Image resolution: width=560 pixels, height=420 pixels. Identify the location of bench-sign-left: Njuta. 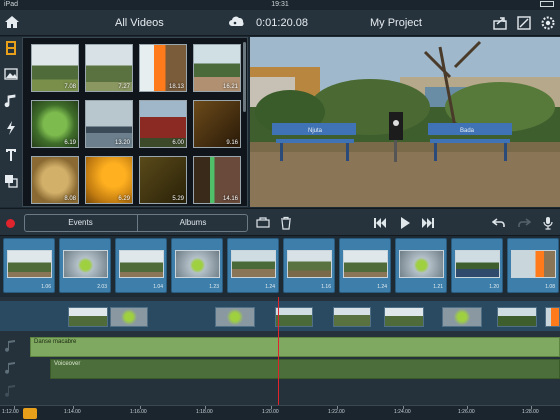
(315, 131).